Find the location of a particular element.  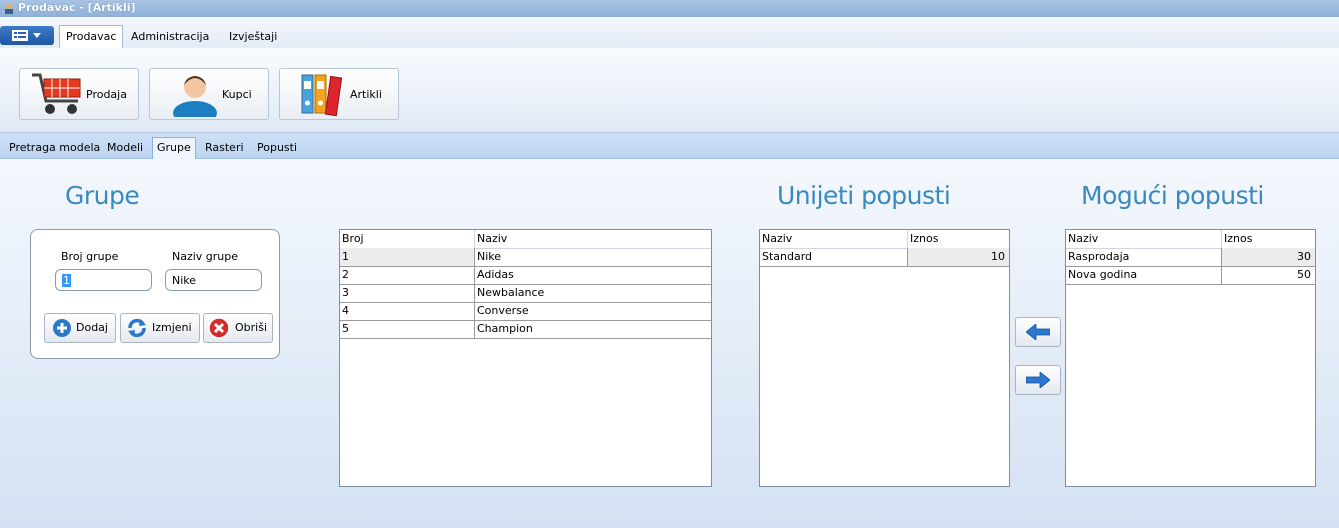

entered-discounts-table: Naziv Iznos Standard 10 is located at coordinates (884, 358).